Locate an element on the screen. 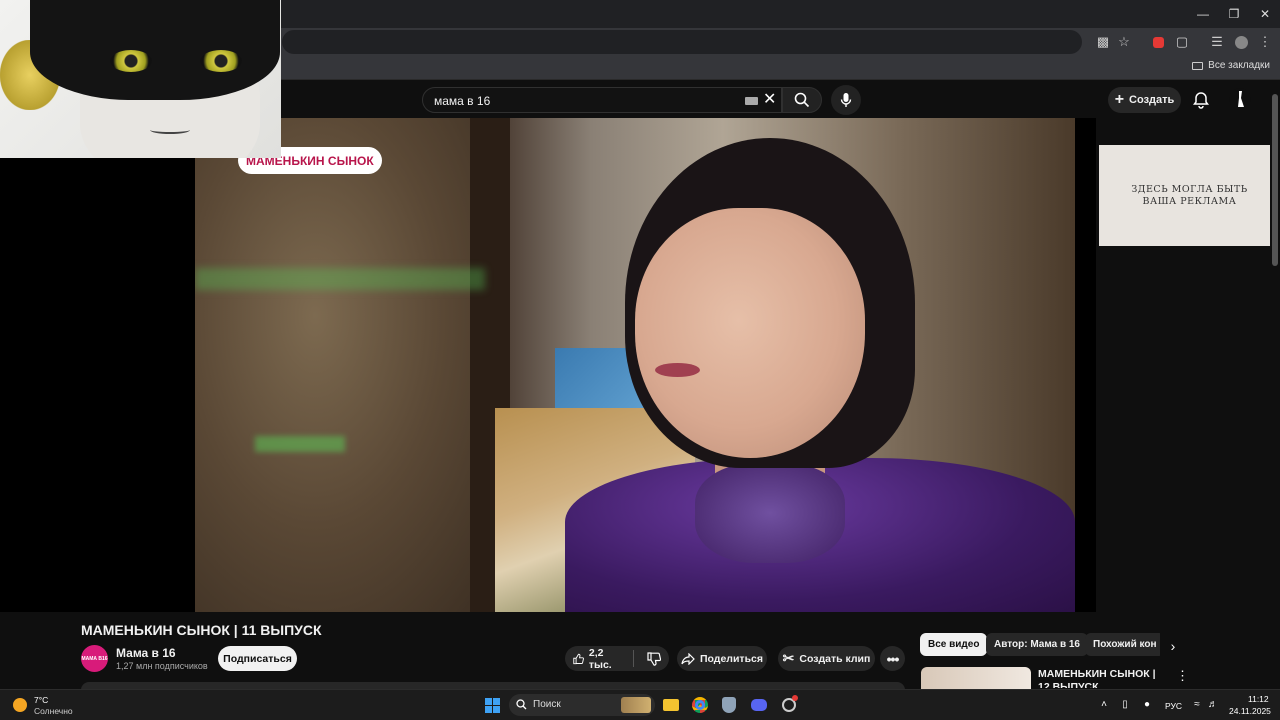 The height and width of the screenshot is (720, 1280). close-window-icon: ✕ is located at coordinates (1264, 14).